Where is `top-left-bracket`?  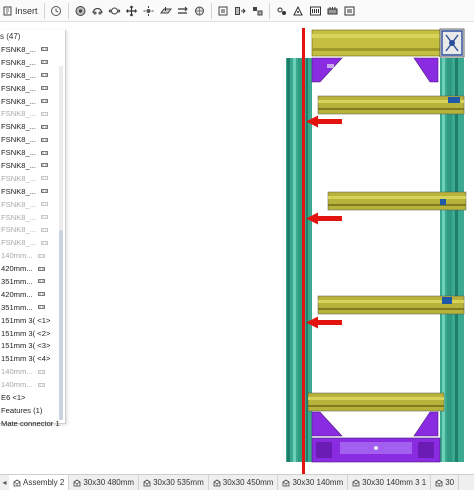
top-left-bracket is located at coordinates (327, 70).